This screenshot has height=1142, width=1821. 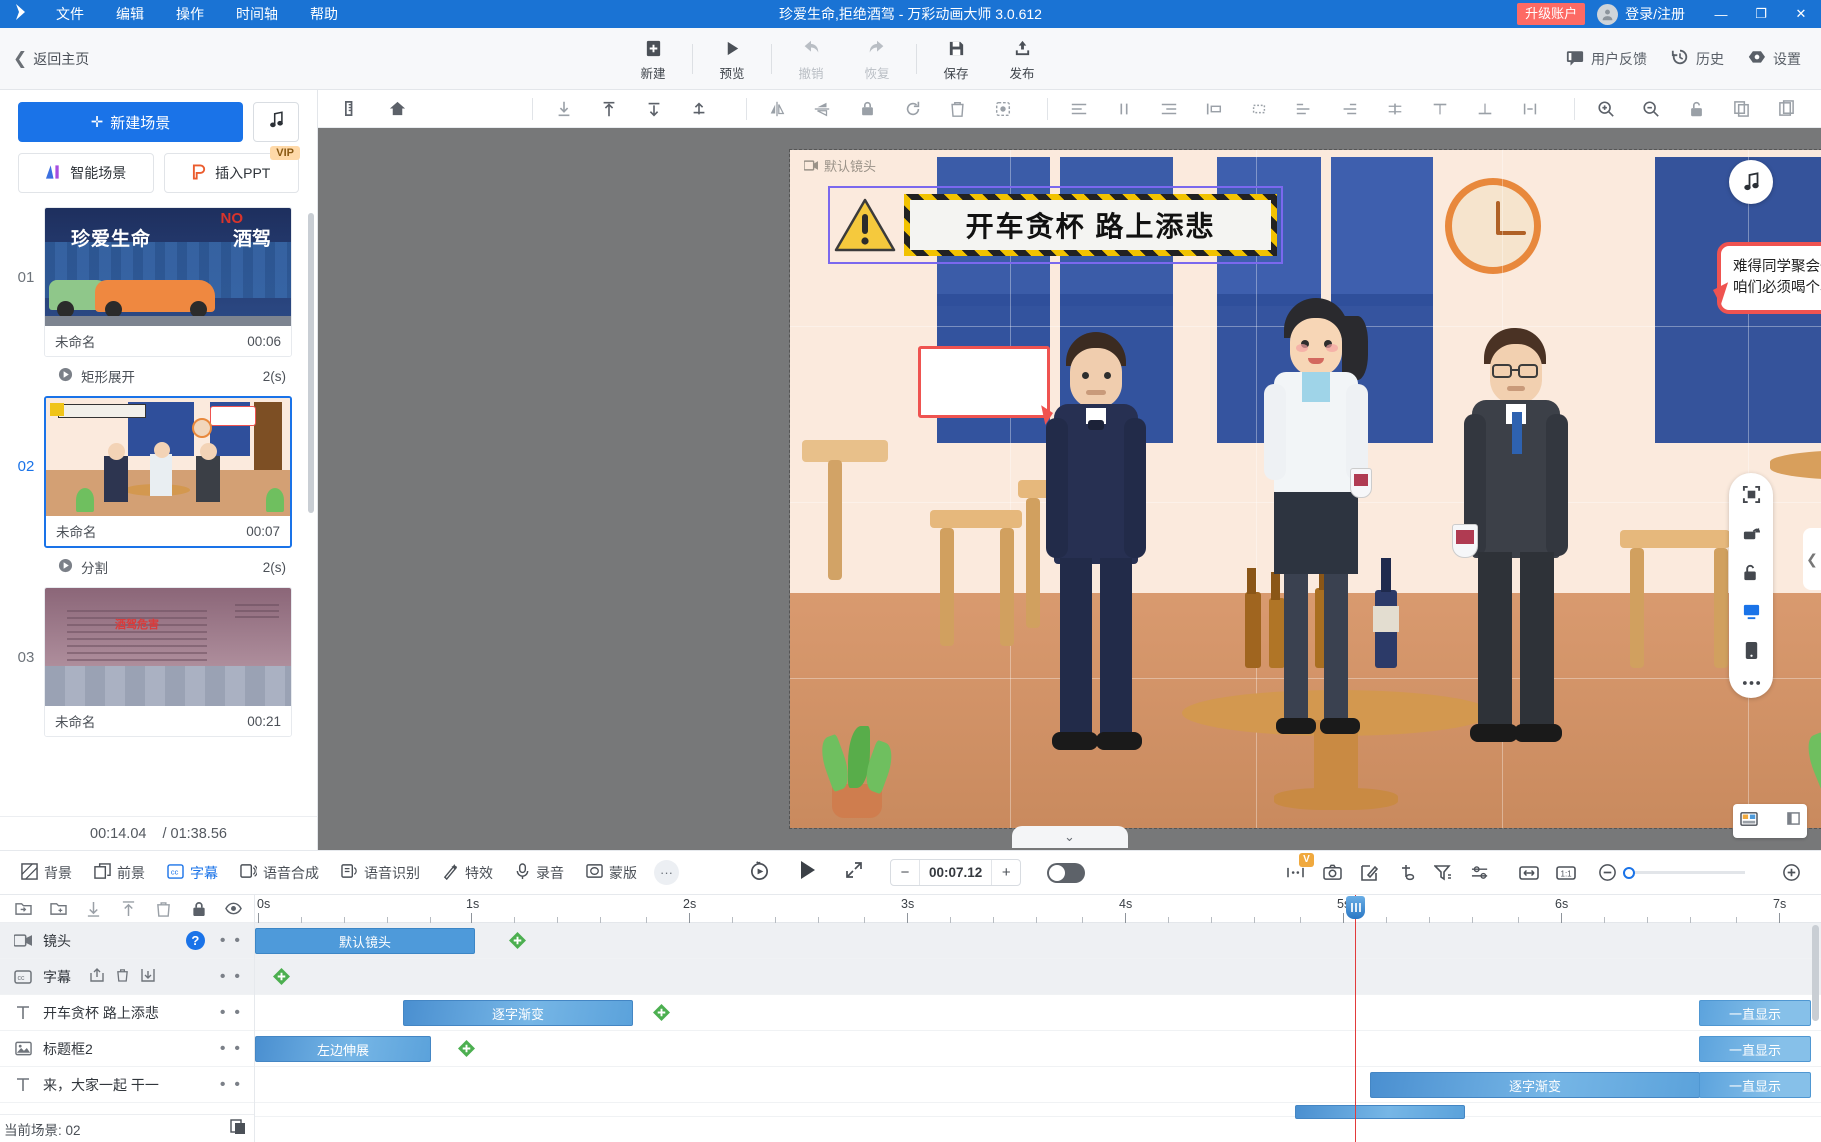 I want to click on playhead, so click(x=1355, y=1018).